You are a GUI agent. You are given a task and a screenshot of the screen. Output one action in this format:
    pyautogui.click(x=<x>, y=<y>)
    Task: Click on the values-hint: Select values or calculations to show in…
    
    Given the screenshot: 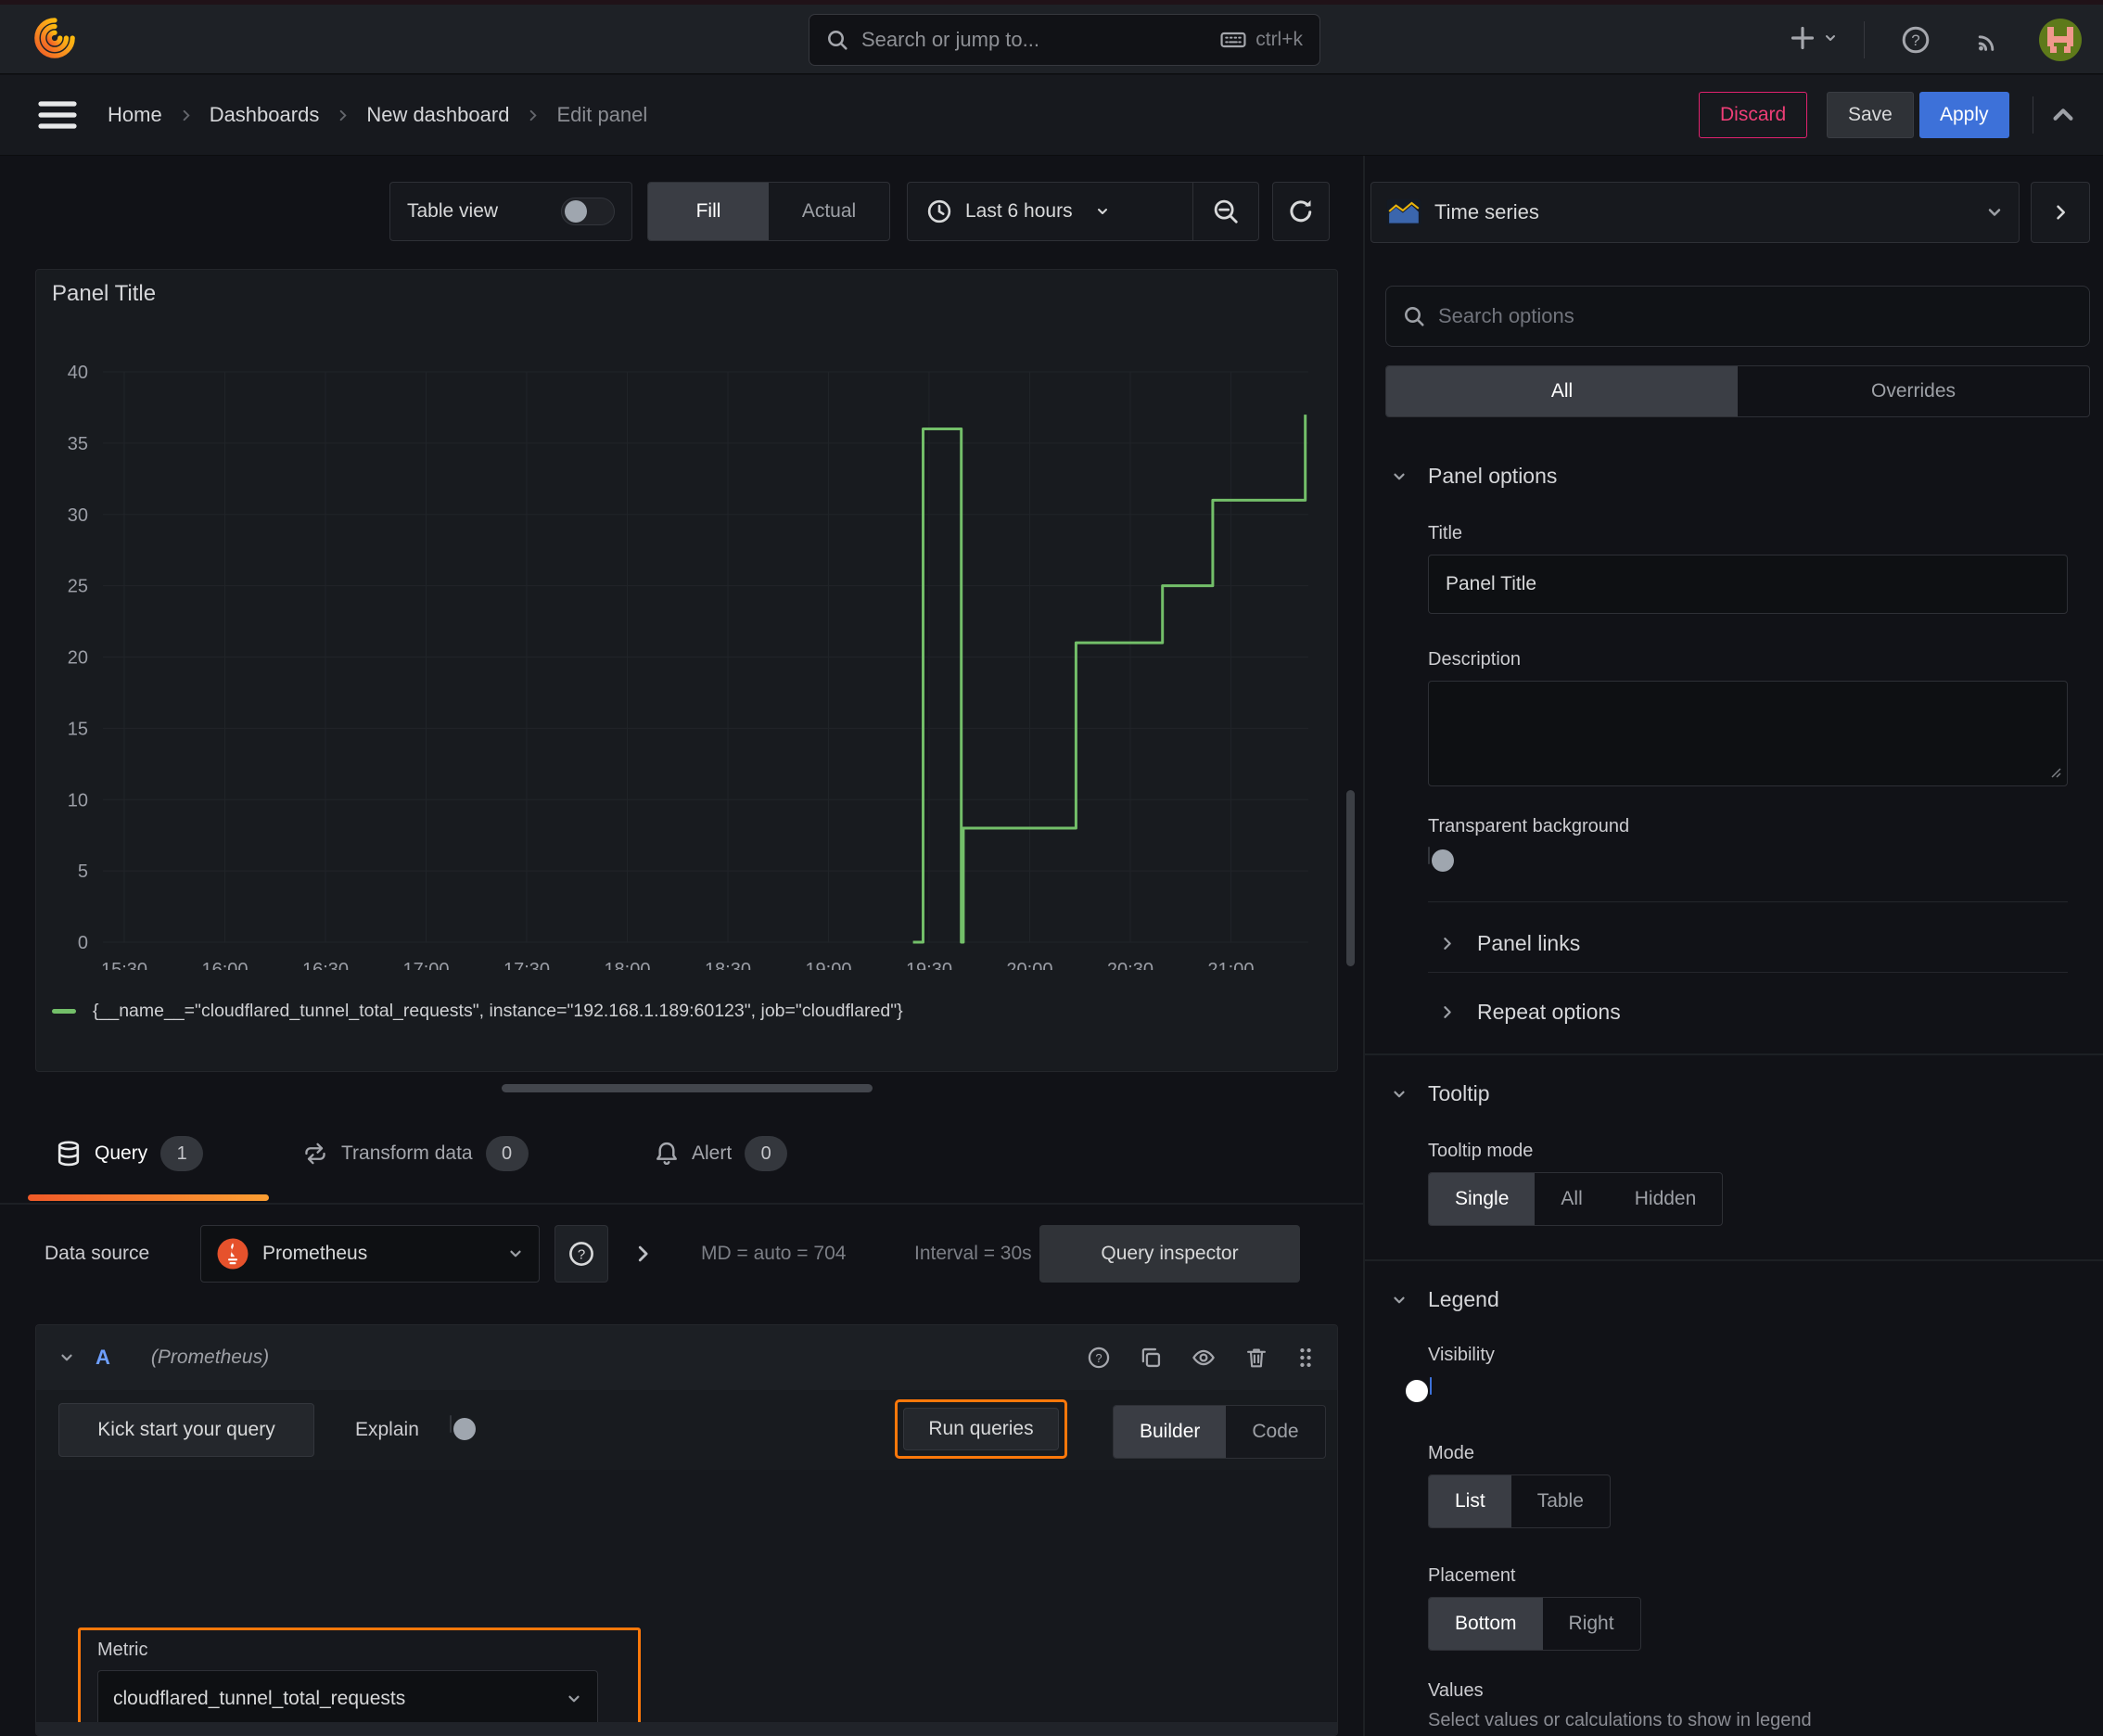 What is the action you would take?
    pyautogui.click(x=1620, y=1720)
    